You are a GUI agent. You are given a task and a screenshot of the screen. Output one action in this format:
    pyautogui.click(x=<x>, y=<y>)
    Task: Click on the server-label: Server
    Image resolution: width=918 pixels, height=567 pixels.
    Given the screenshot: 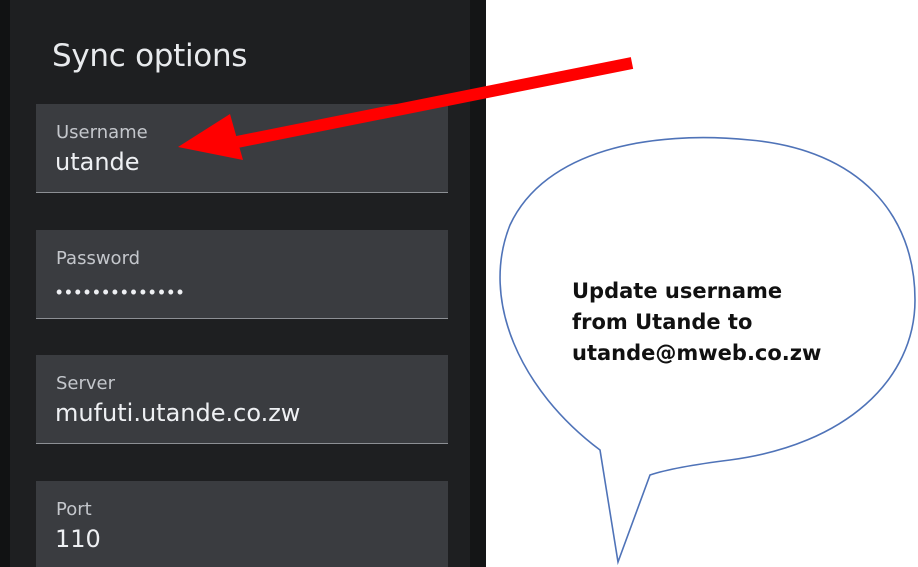 What is the action you would take?
    pyautogui.click(x=86, y=383)
    